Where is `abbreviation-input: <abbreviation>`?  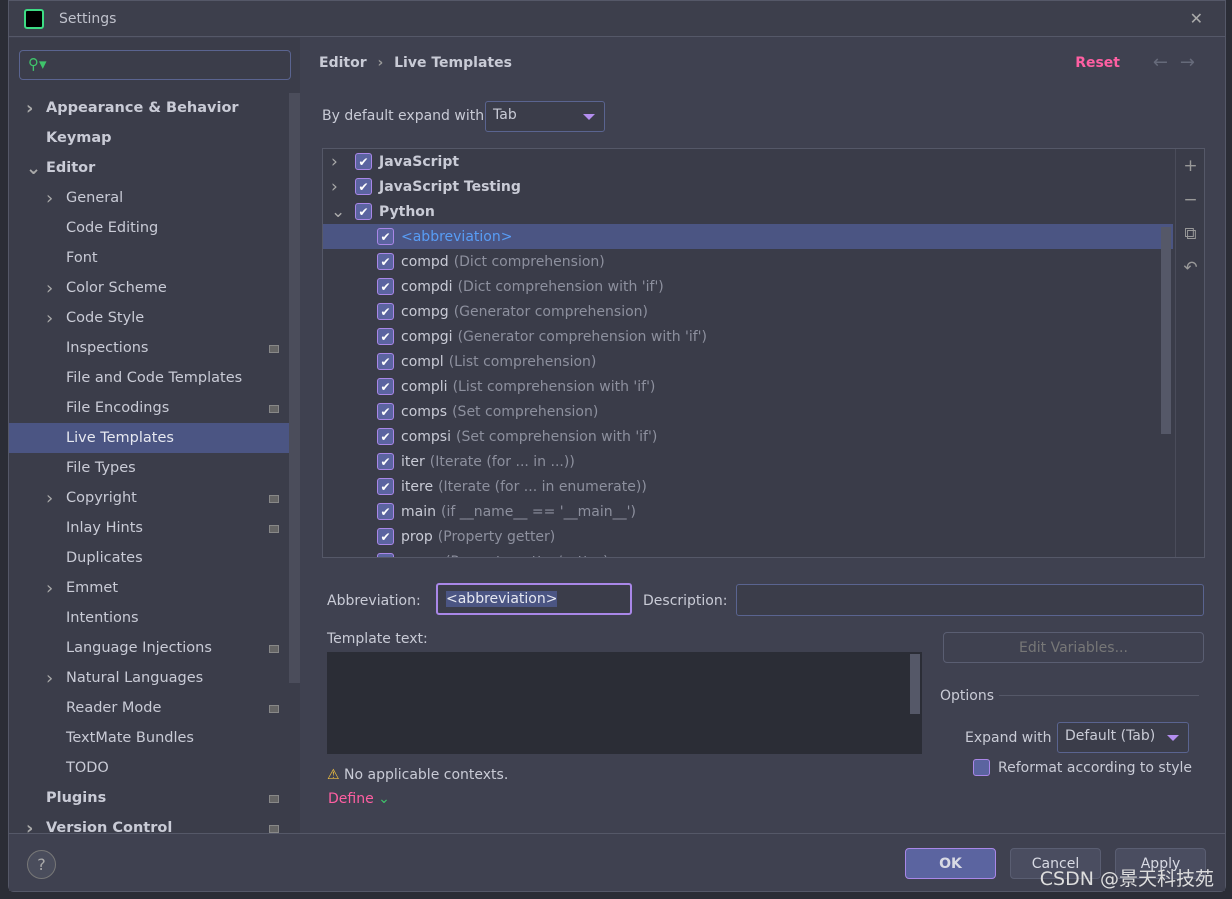 abbreviation-input: <abbreviation> is located at coordinates (534, 599).